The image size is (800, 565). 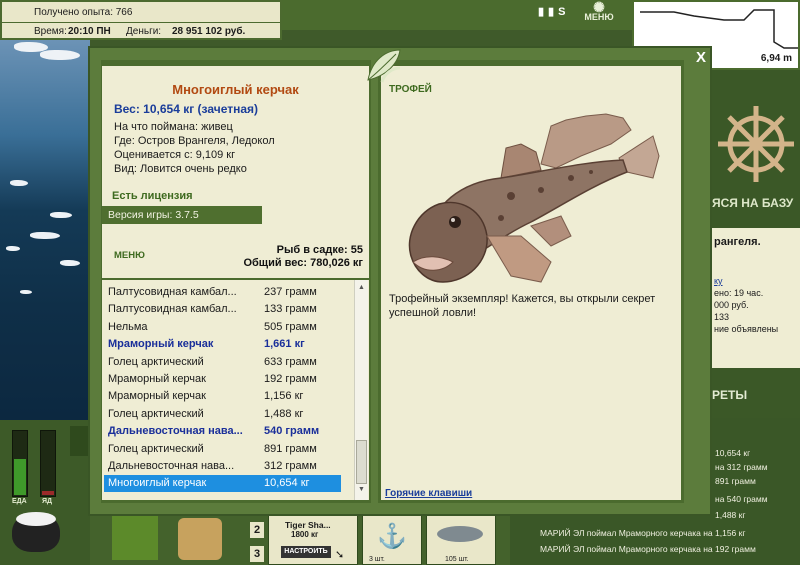 I want to click on food-label: ЕДА, so click(x=19, y=501).